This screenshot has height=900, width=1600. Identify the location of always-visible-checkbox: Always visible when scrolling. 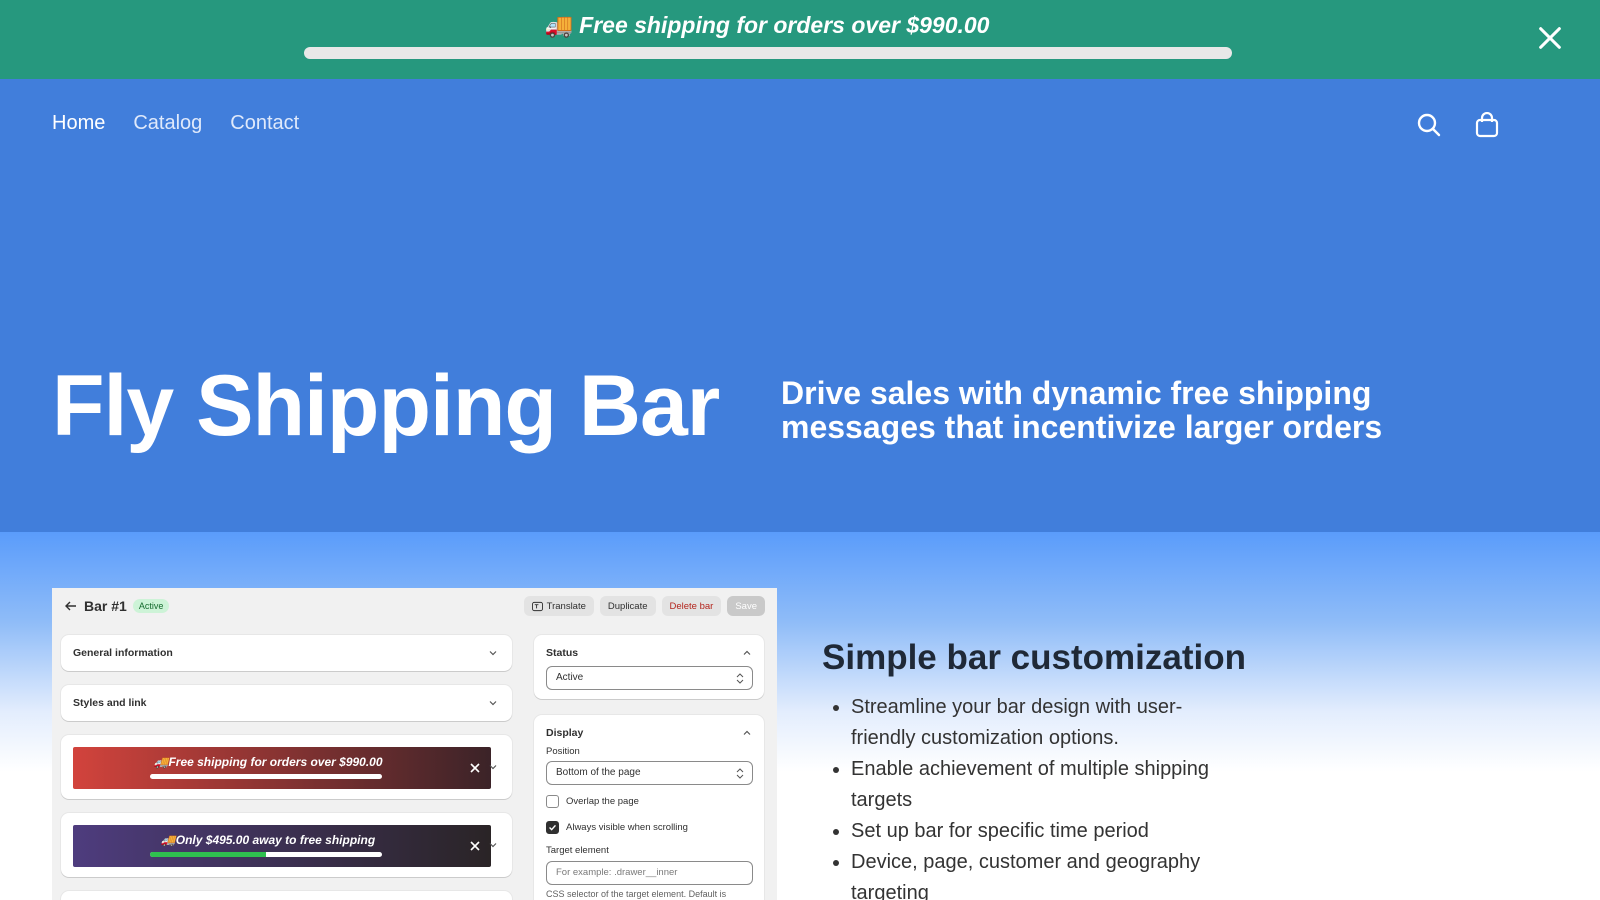
(617, 827).